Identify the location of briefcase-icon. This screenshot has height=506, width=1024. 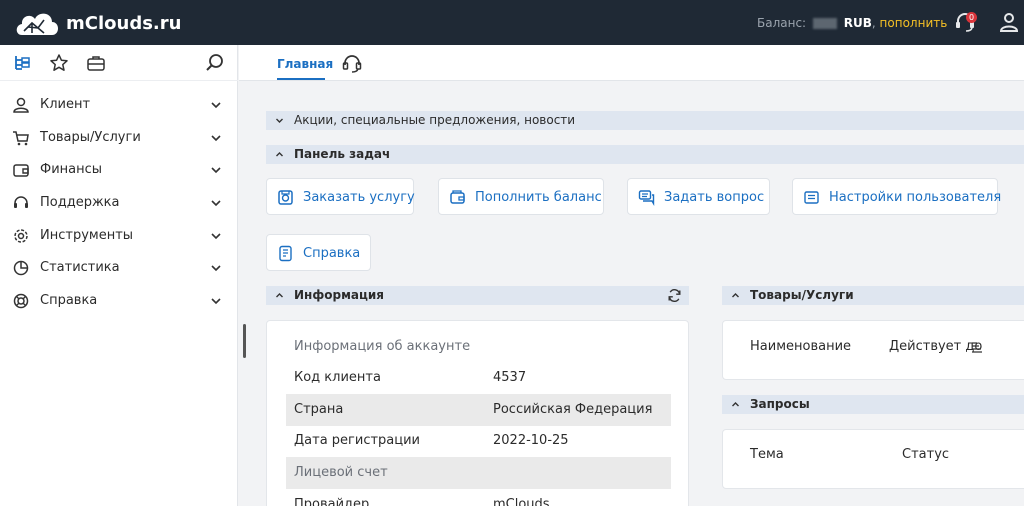
(96, 63).